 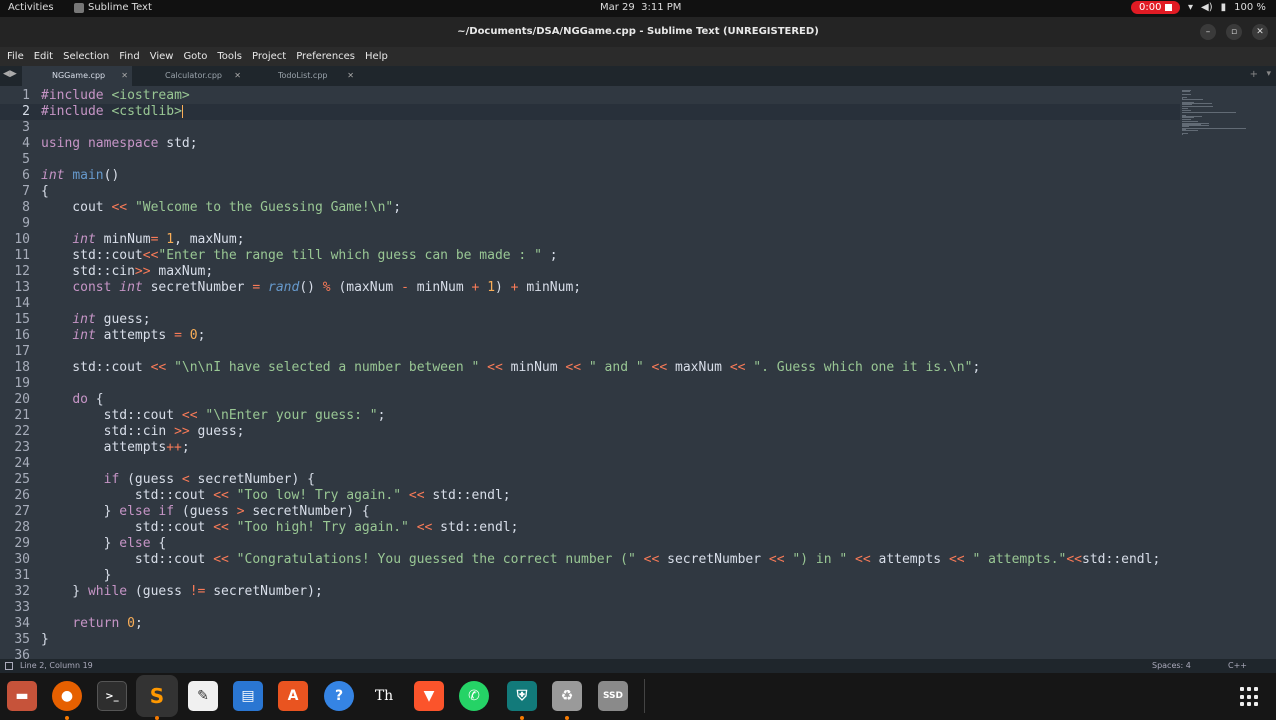 What do you see at coordinates (737, 367) in the screenshot?
I see `code-token: <<` at bounding box center [737, 367].